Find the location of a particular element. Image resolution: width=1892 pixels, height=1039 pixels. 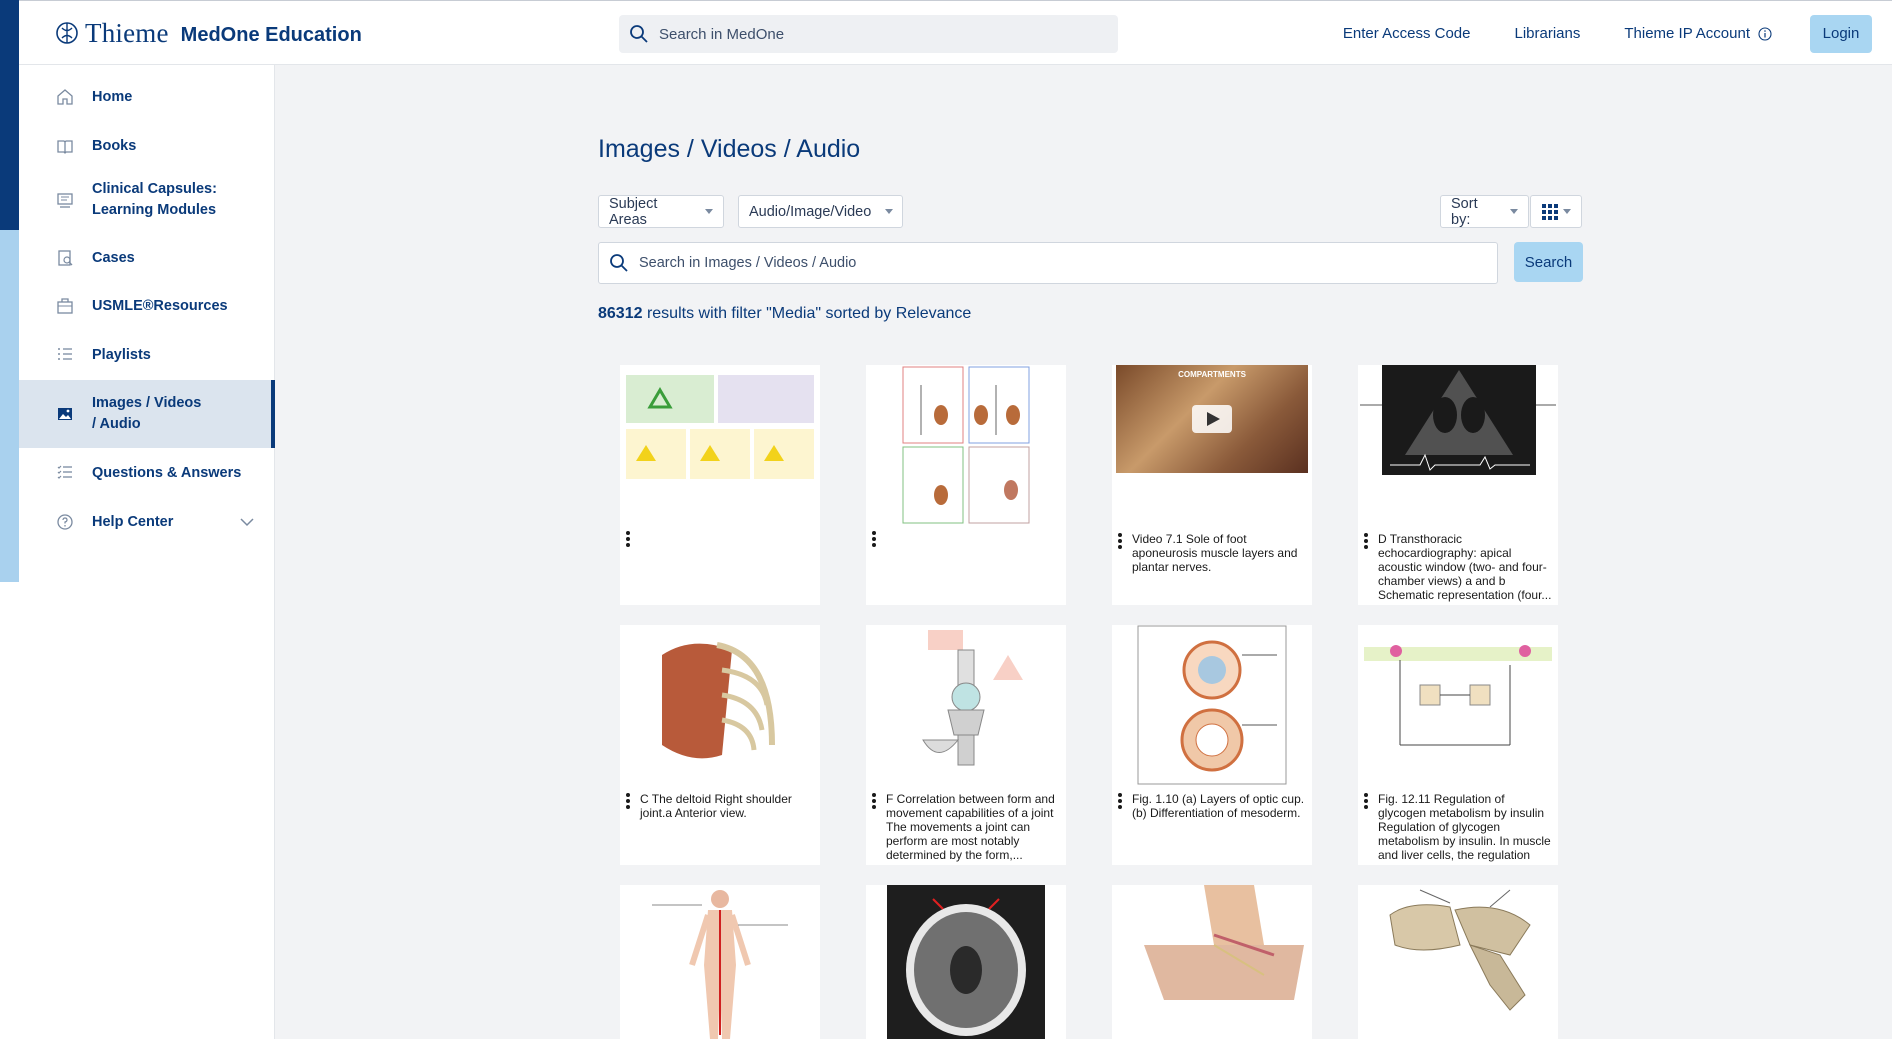

sidebar-item-clinical-capsules: Clinical Capsules: Learning Modules is located at coordinates (147, 200).